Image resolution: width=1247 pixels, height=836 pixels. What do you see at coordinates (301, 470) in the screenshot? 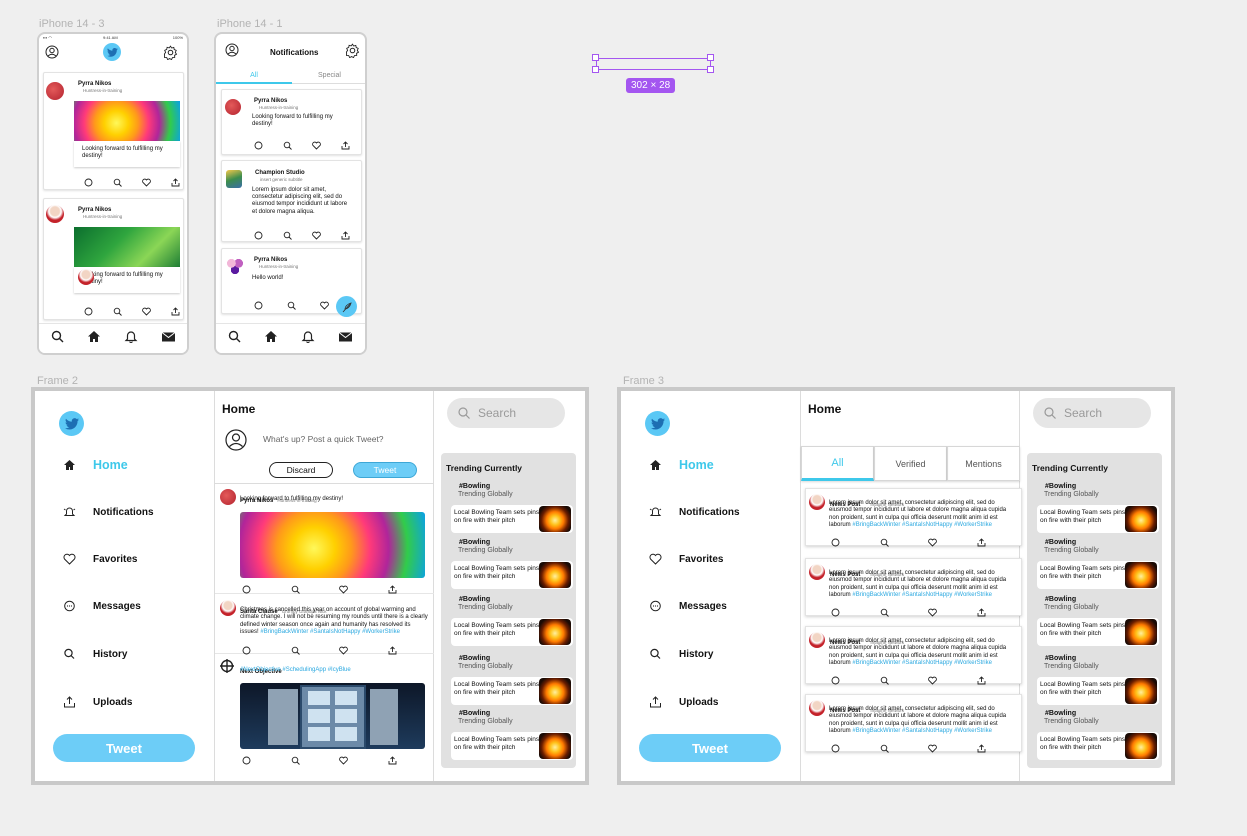
I see `discard-button: Discard` at bounding box center [301, 470].